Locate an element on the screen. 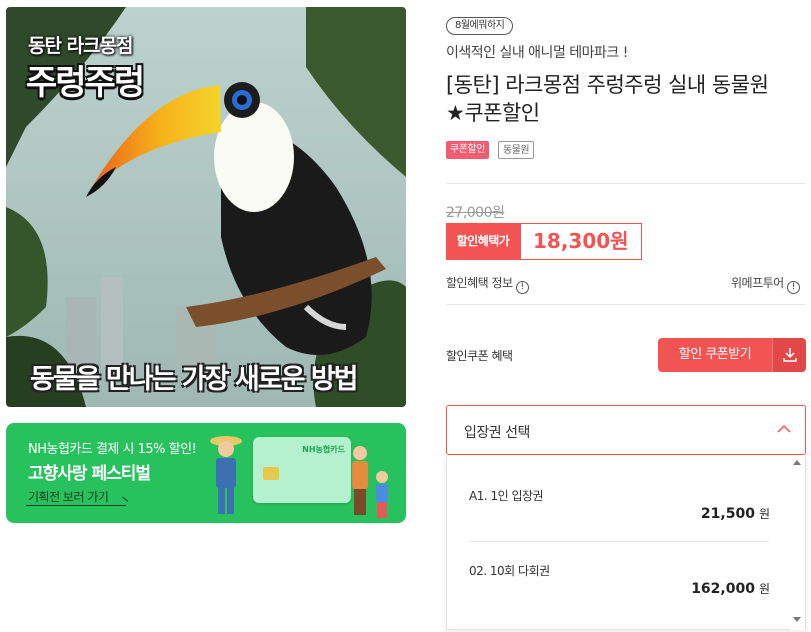 This screenshot has width=811, height=632. badge-category: 동물원 is located at coordinates (516, 150).